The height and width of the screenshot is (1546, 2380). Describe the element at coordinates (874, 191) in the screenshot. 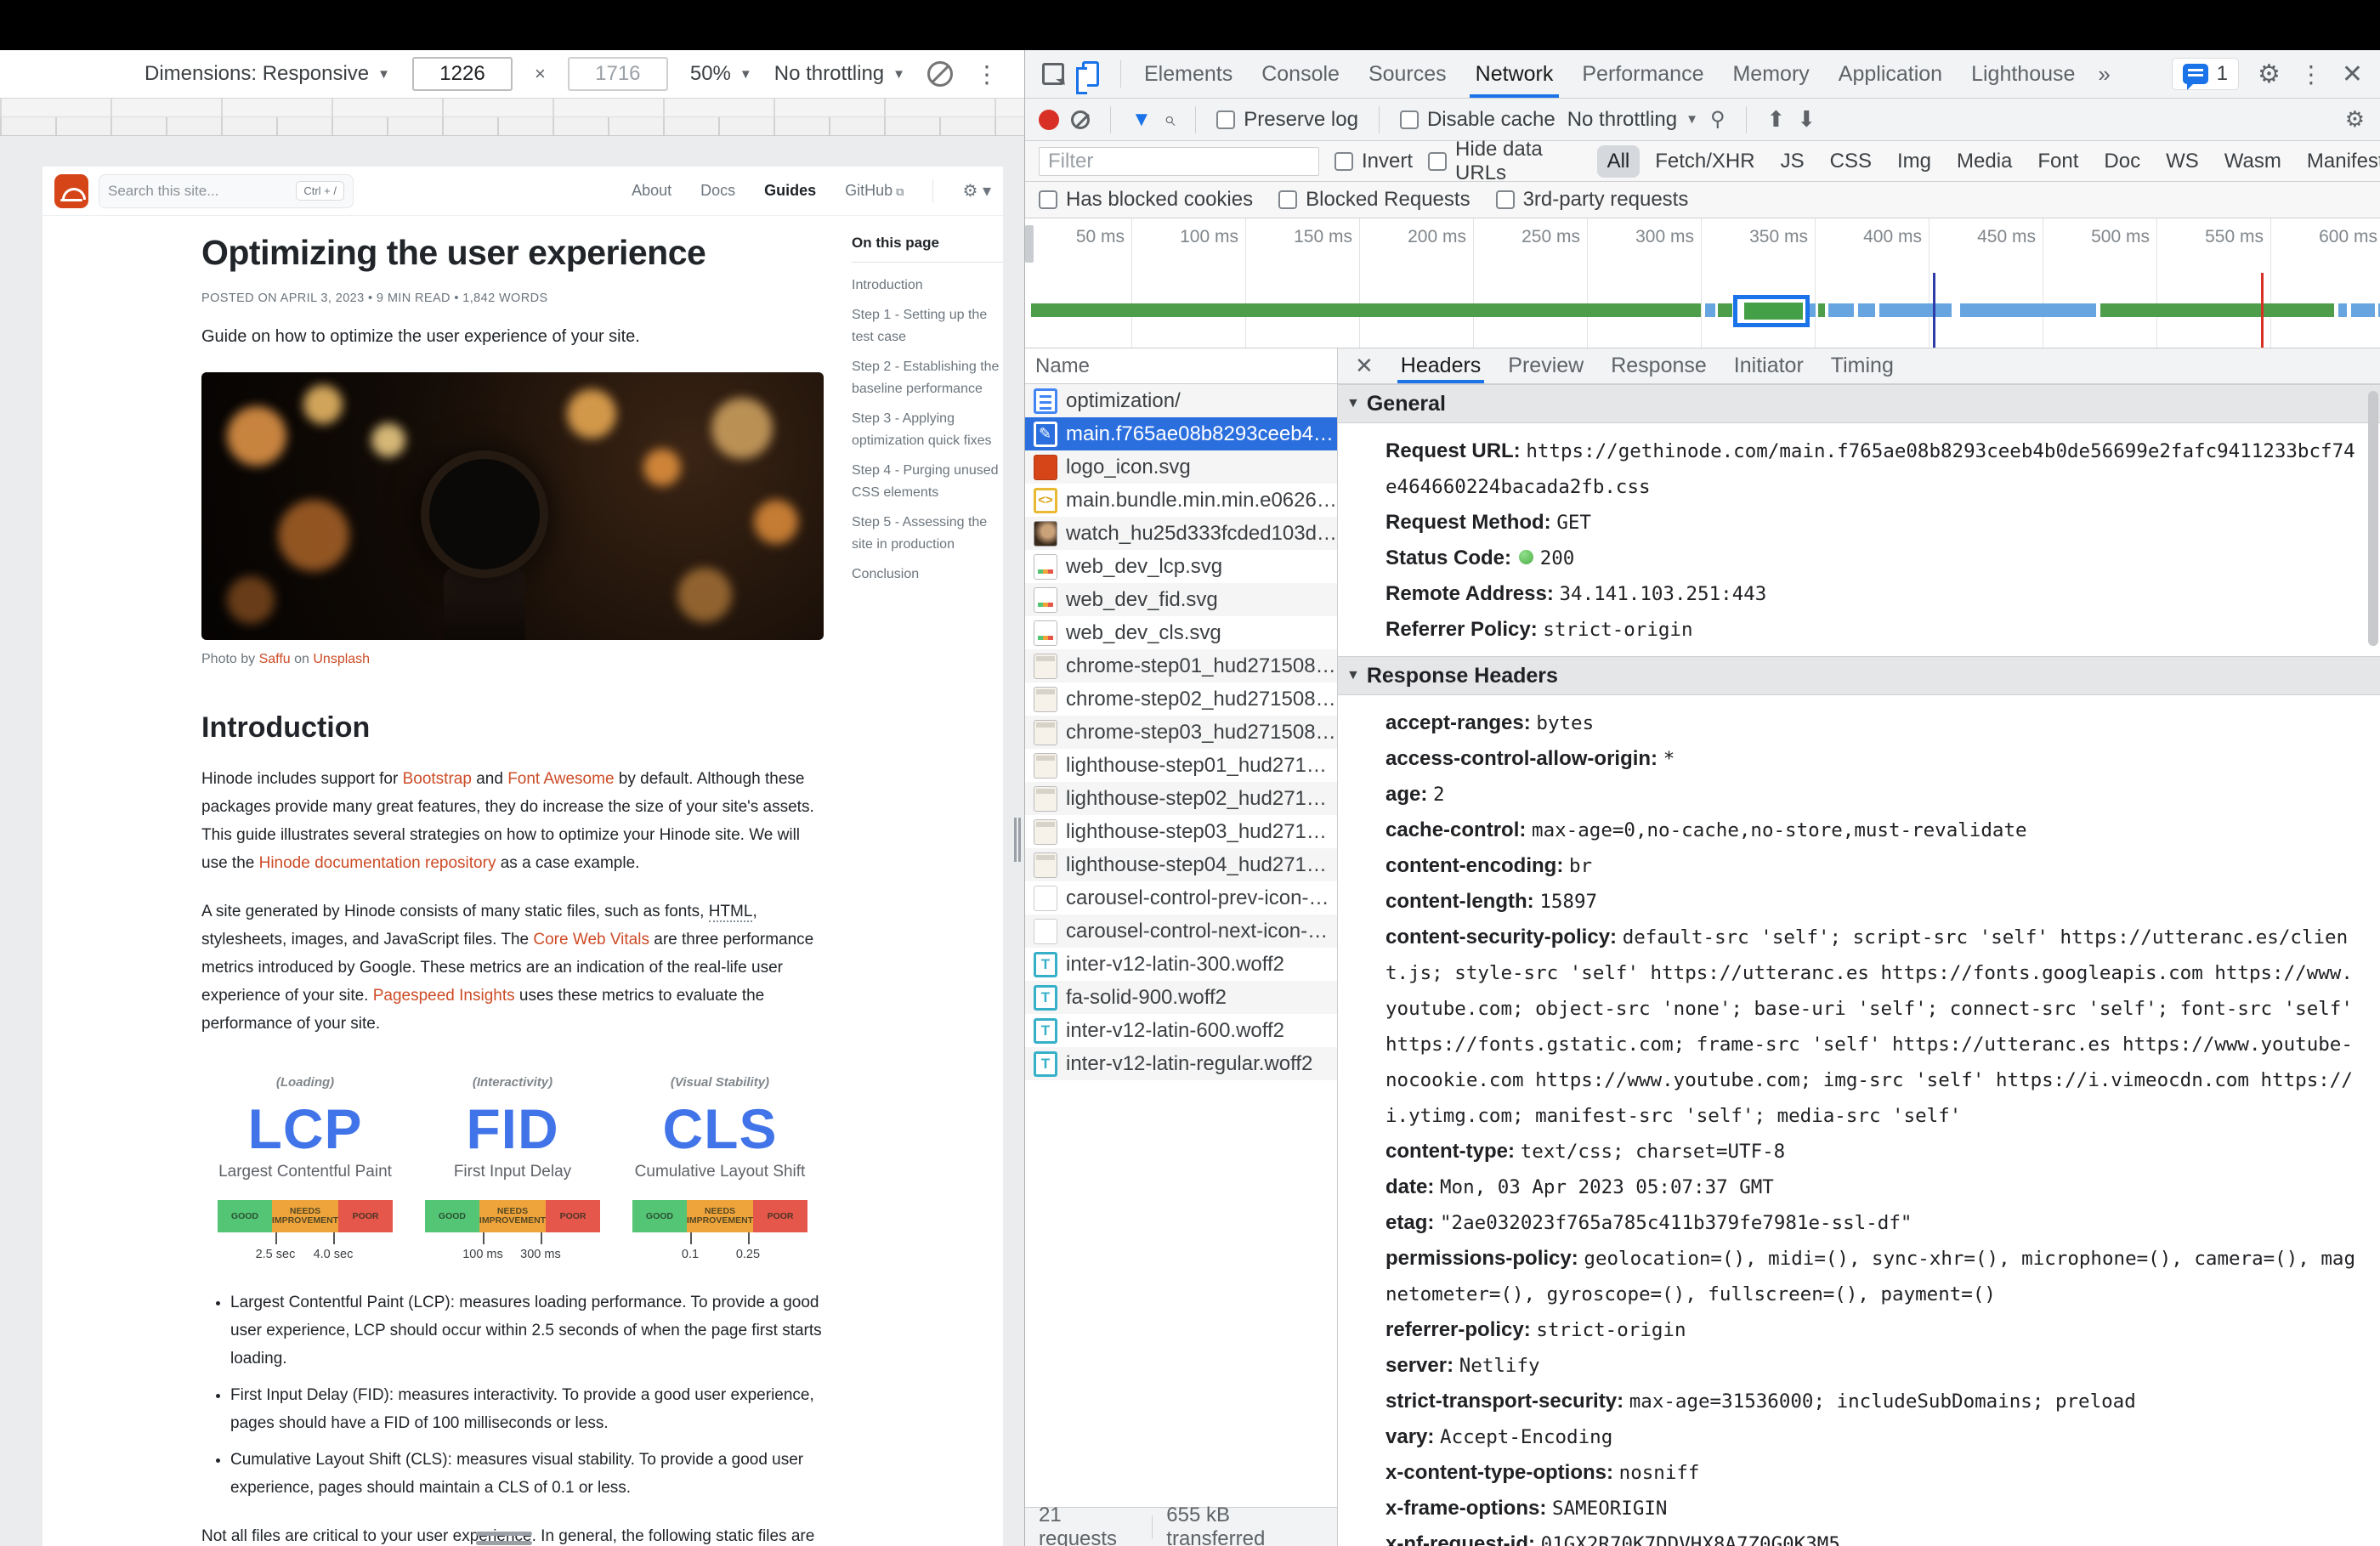

I see `site-nav-link-github: GitHub ⧉` at that location.